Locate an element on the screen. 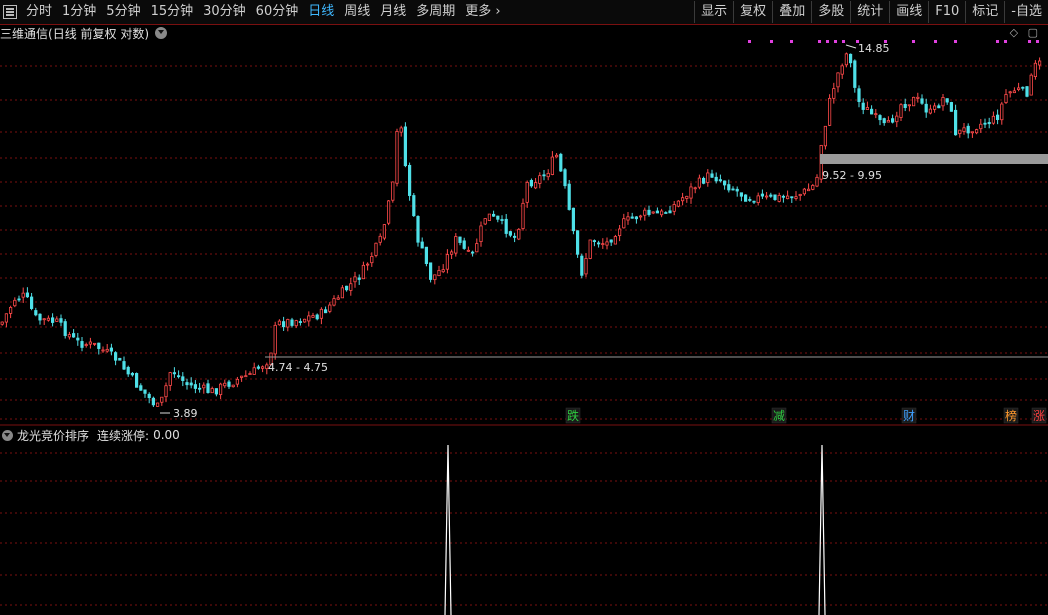 The width and height of the screenshot is (1048, 615). period-tab: 周线 is located at coordinates (357, 12).